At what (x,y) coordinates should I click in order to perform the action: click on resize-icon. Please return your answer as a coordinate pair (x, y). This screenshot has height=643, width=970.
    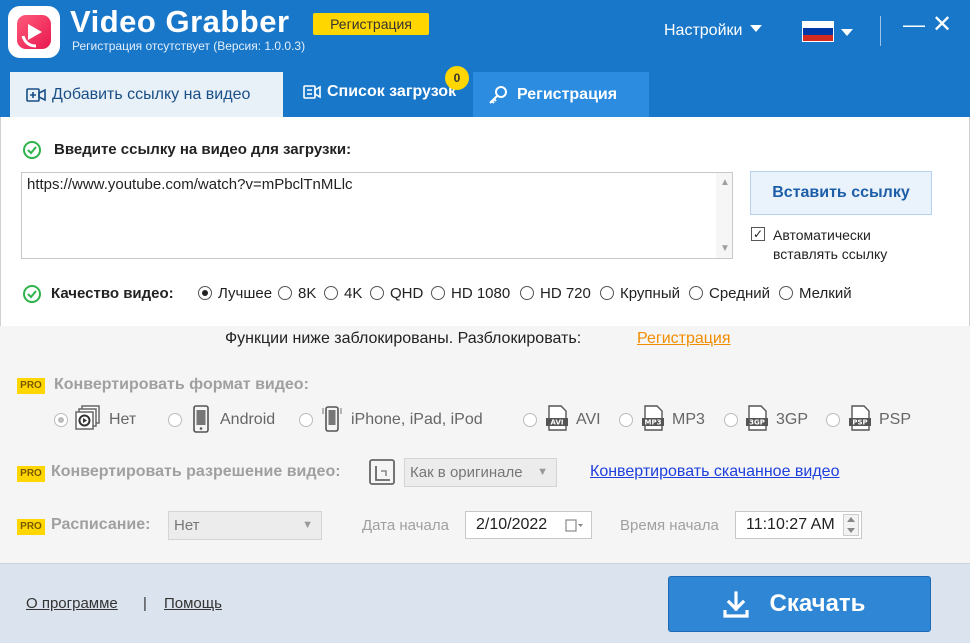
    Looking at the image, I should click on (382, 472).